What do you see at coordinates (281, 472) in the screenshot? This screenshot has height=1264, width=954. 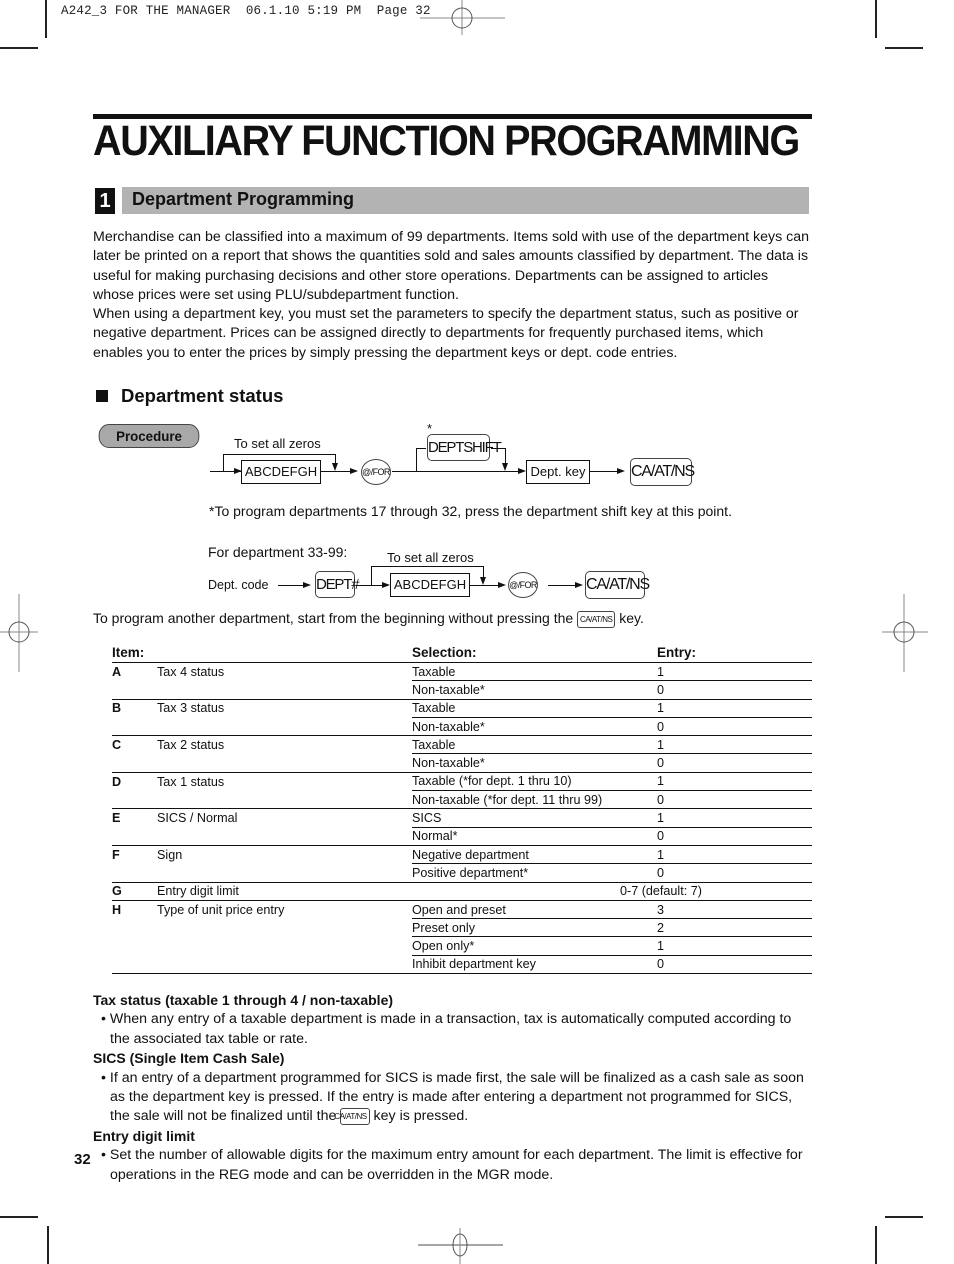 I see `entry-box-abcdefgh: ABCDEFGH` at bounding box center [281, 472].